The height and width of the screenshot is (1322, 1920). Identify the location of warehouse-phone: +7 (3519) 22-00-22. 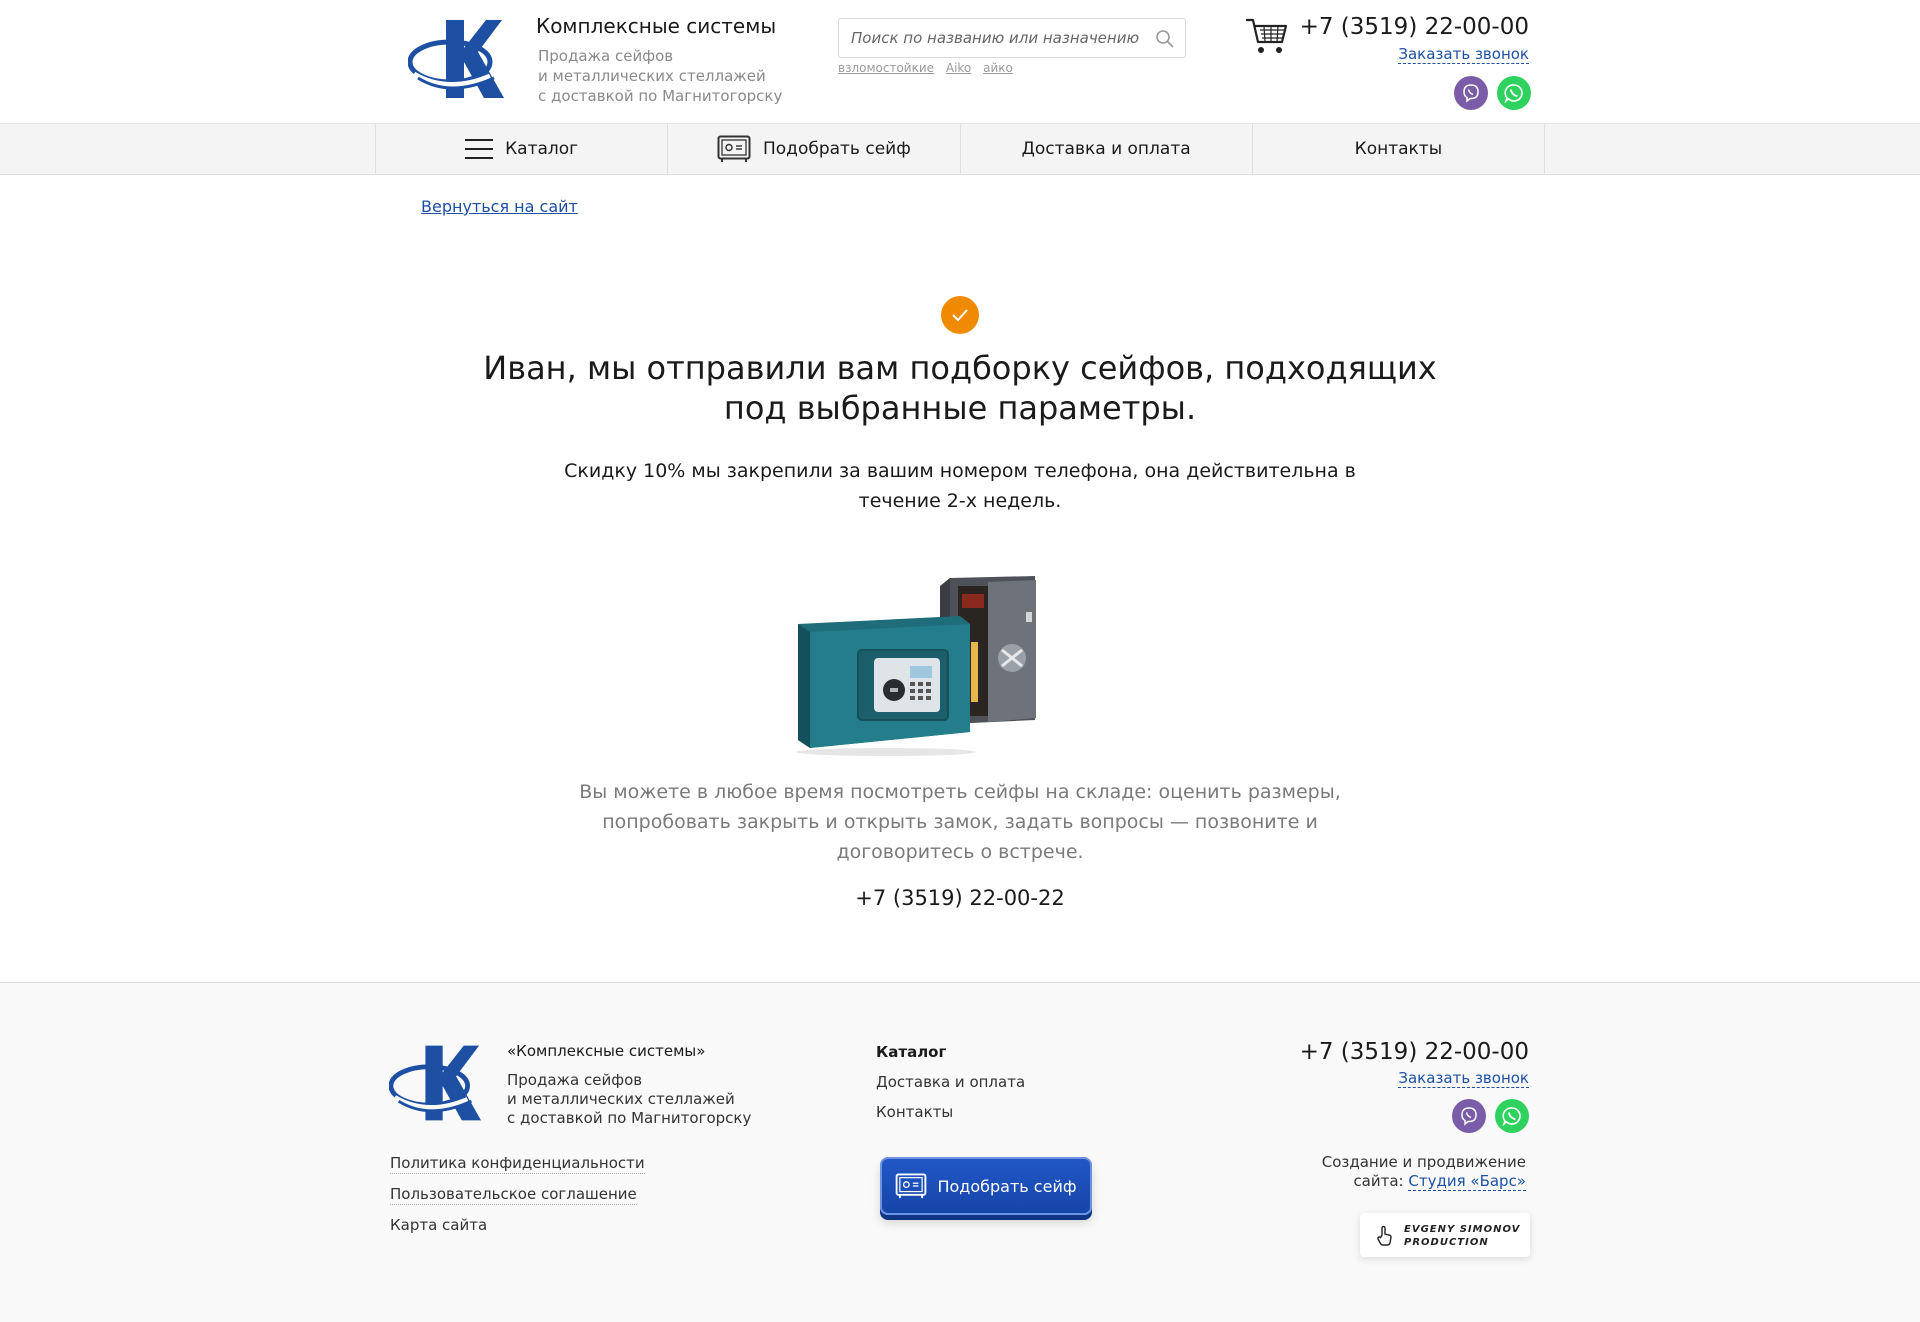
(960, 898).